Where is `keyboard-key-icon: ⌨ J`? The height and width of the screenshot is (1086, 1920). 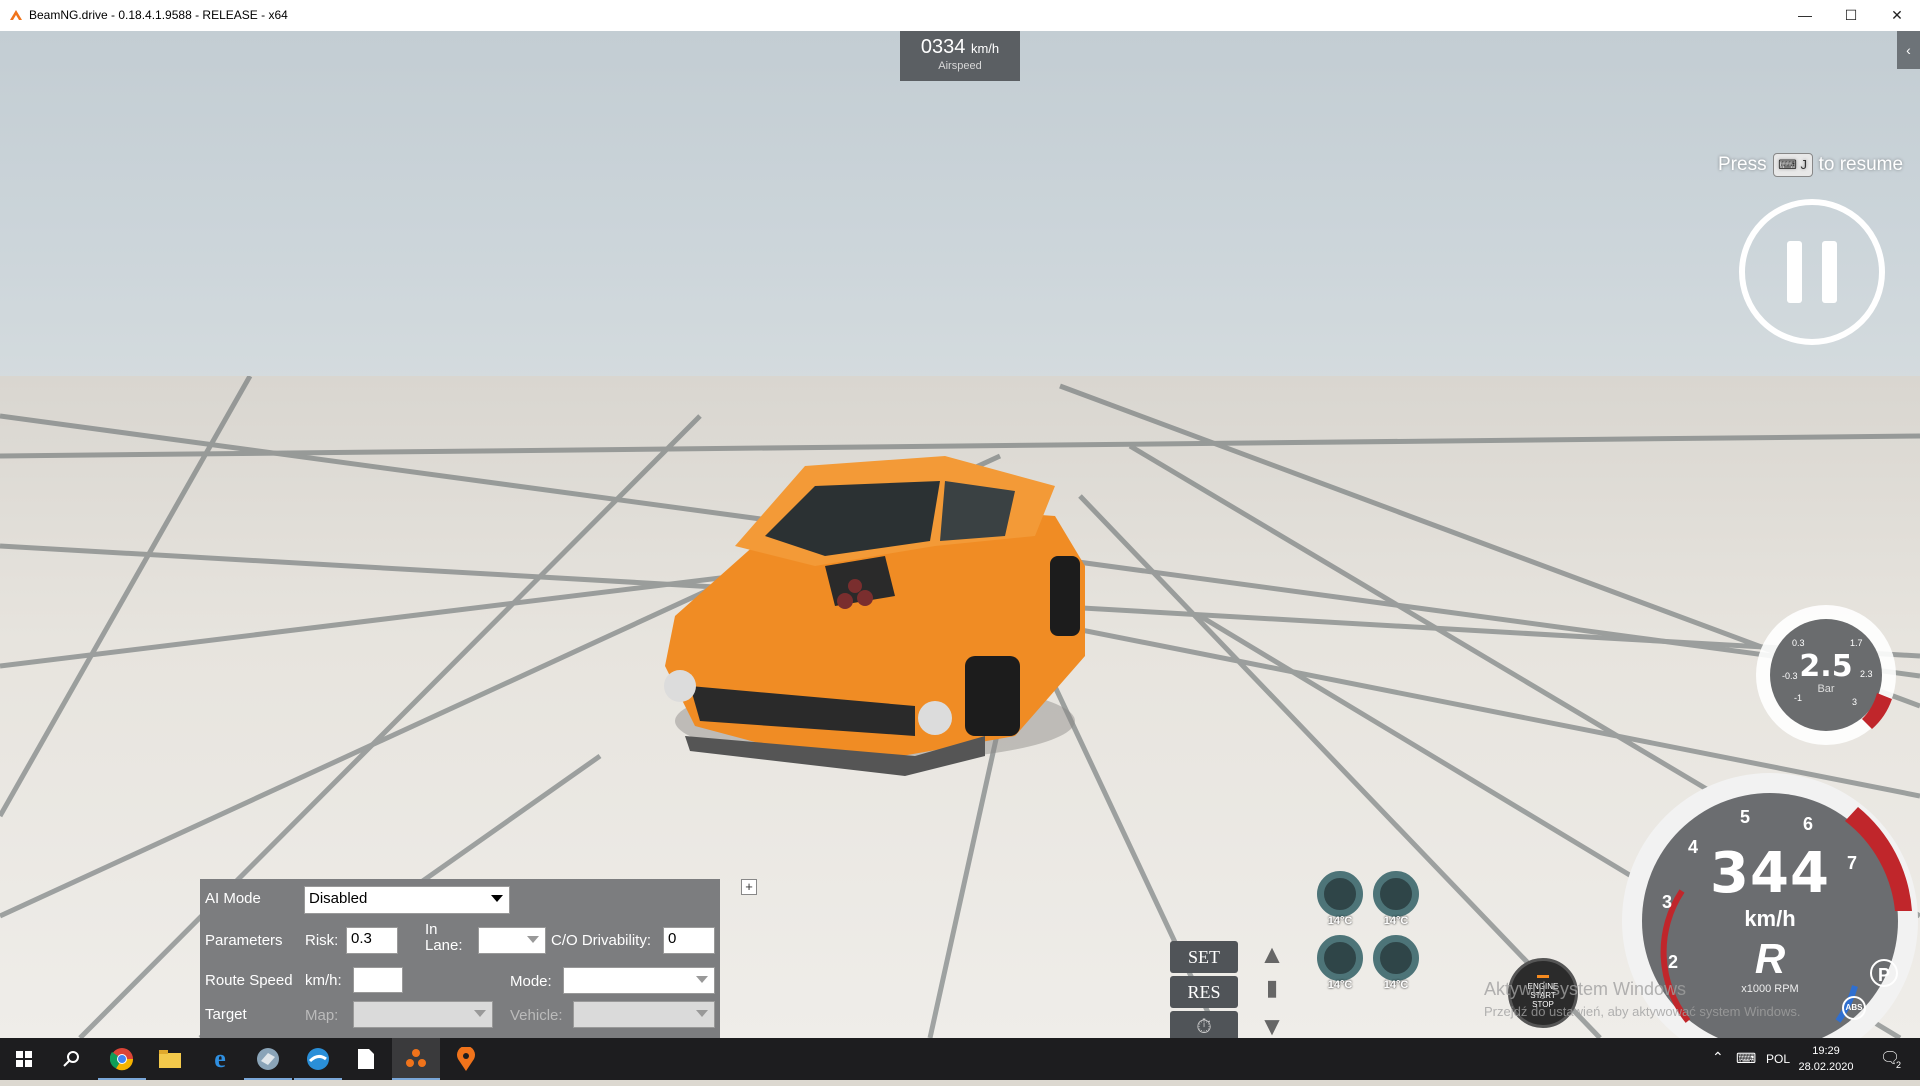
keyboard-key-icon: ⌨ J is located at coordinates (1792, 165).